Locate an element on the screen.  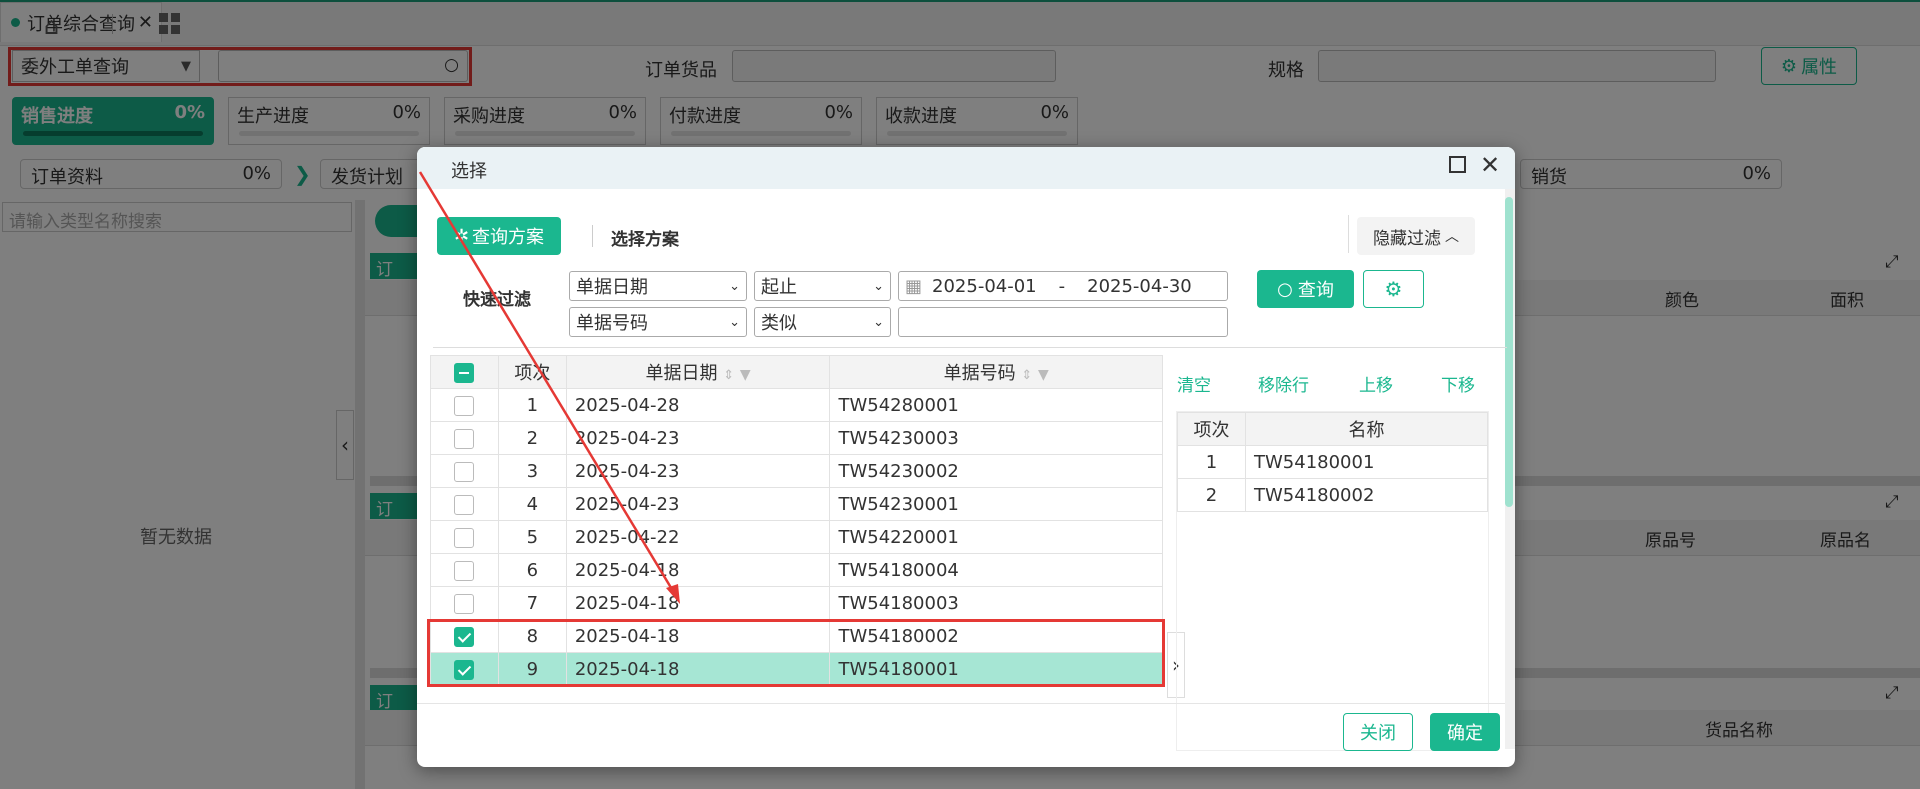
annotation-arrow is located at coordinates (549, 387).